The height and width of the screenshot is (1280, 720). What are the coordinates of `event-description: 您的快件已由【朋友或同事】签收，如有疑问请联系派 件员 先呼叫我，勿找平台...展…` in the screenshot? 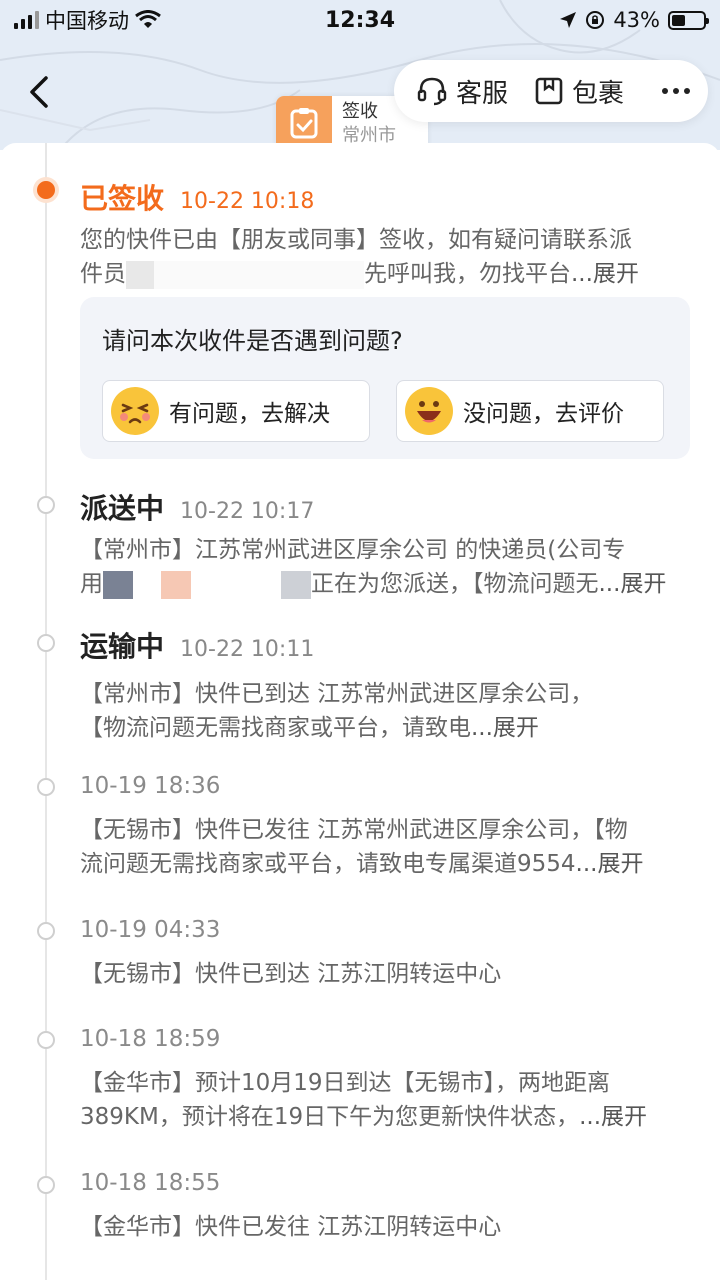 It's located at (359, 258).